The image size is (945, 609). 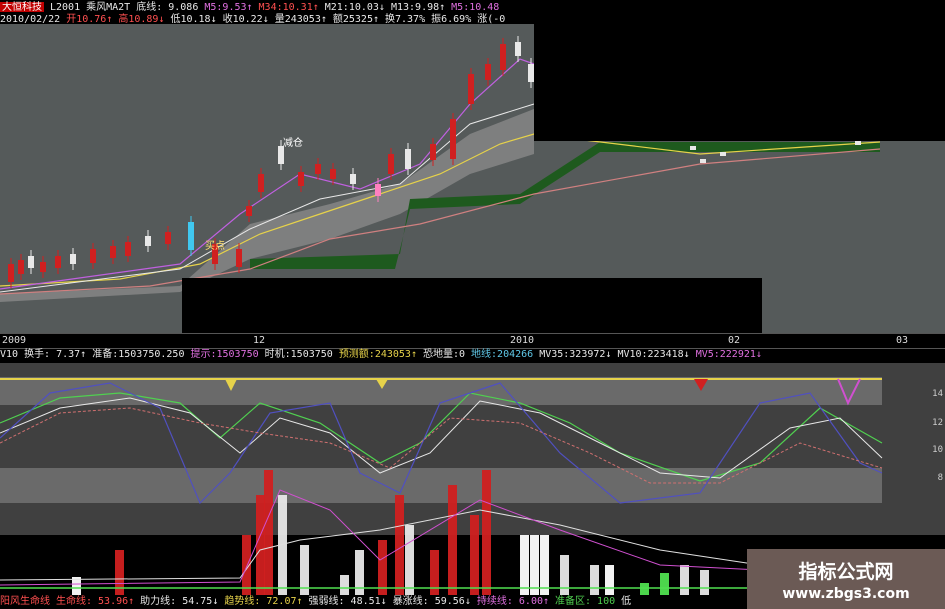 I want to click on date-tick: 03, so click(x=902, y=340).